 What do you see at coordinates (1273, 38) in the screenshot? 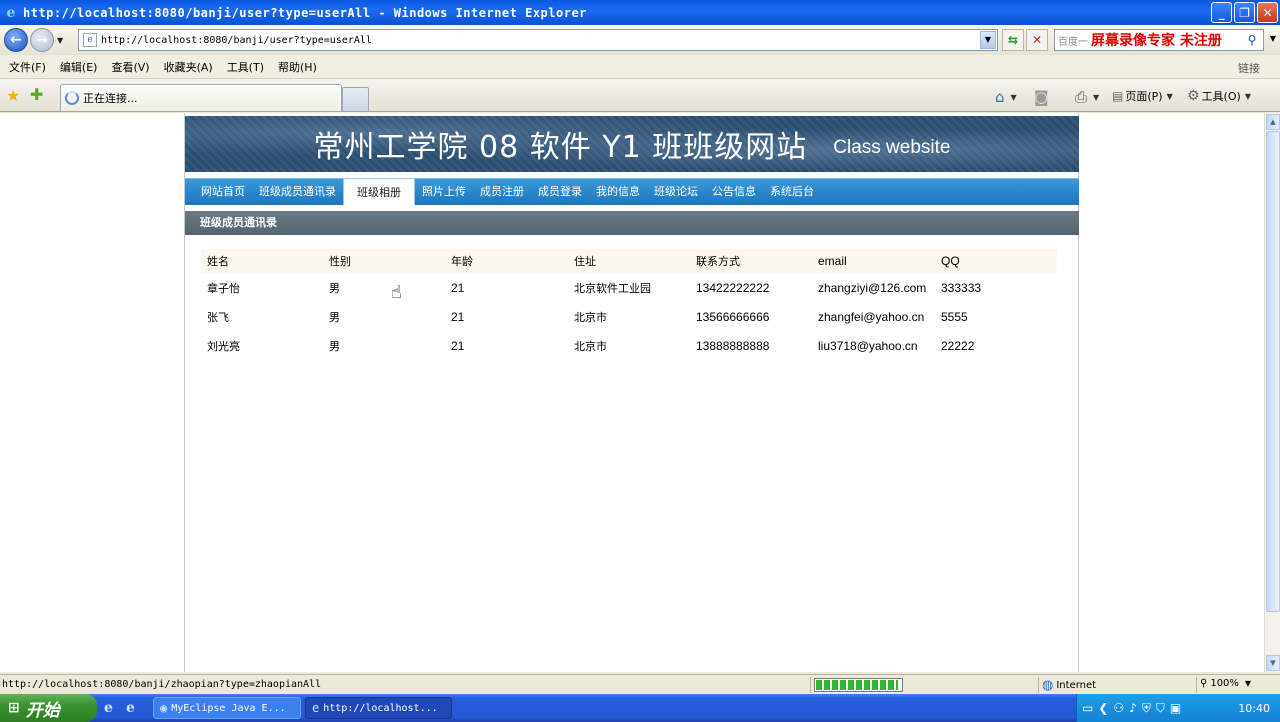
I see `search-options-dropdown: ▼` at bounding box center [1273, 38].